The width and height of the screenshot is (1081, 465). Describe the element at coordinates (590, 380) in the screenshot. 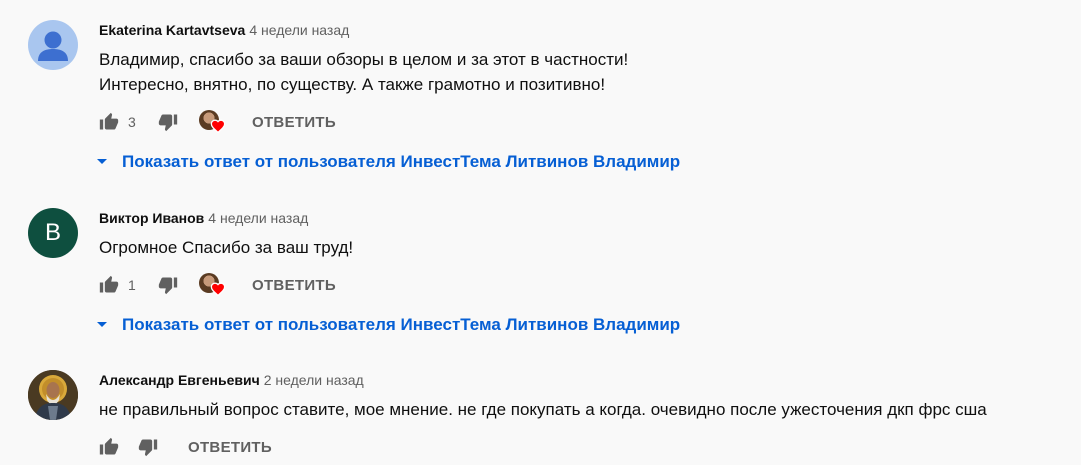

I see `comment-header: Александр Евгеньевич 2 недели назад` at that location.